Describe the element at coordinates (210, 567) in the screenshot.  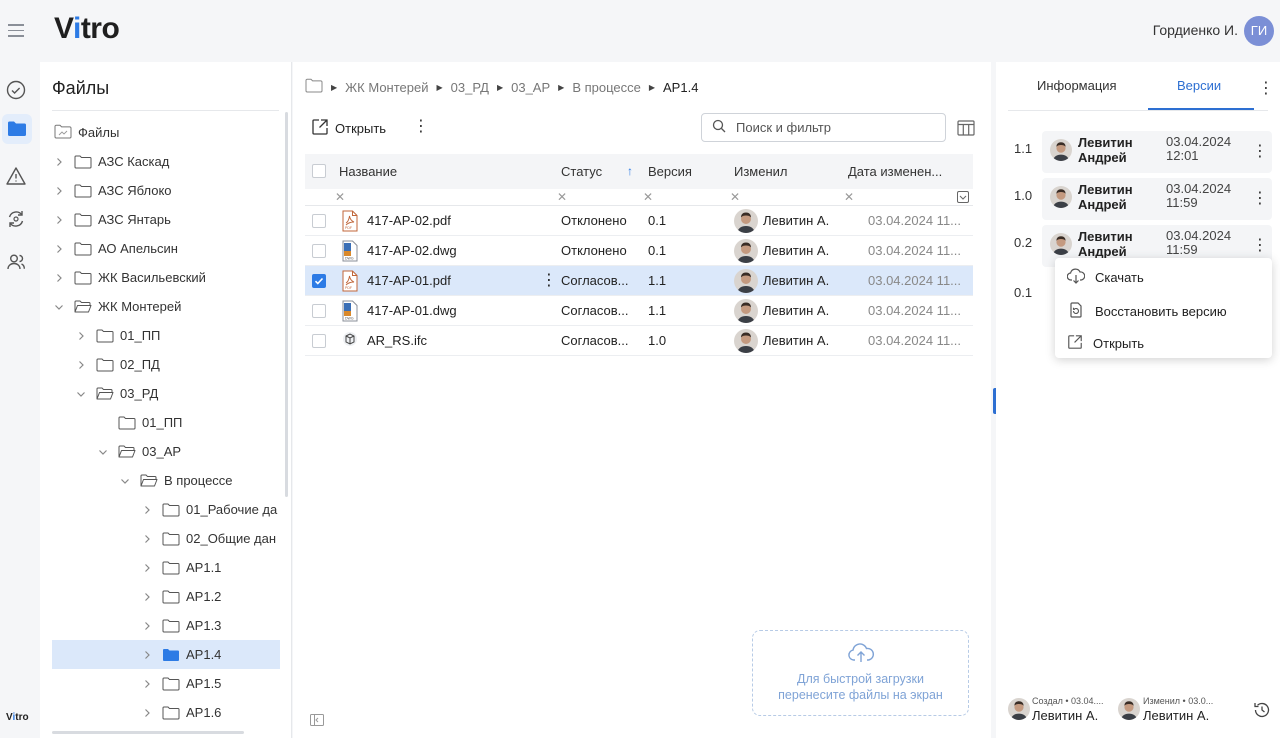
I see `tree-item: АР1.1` at that location.